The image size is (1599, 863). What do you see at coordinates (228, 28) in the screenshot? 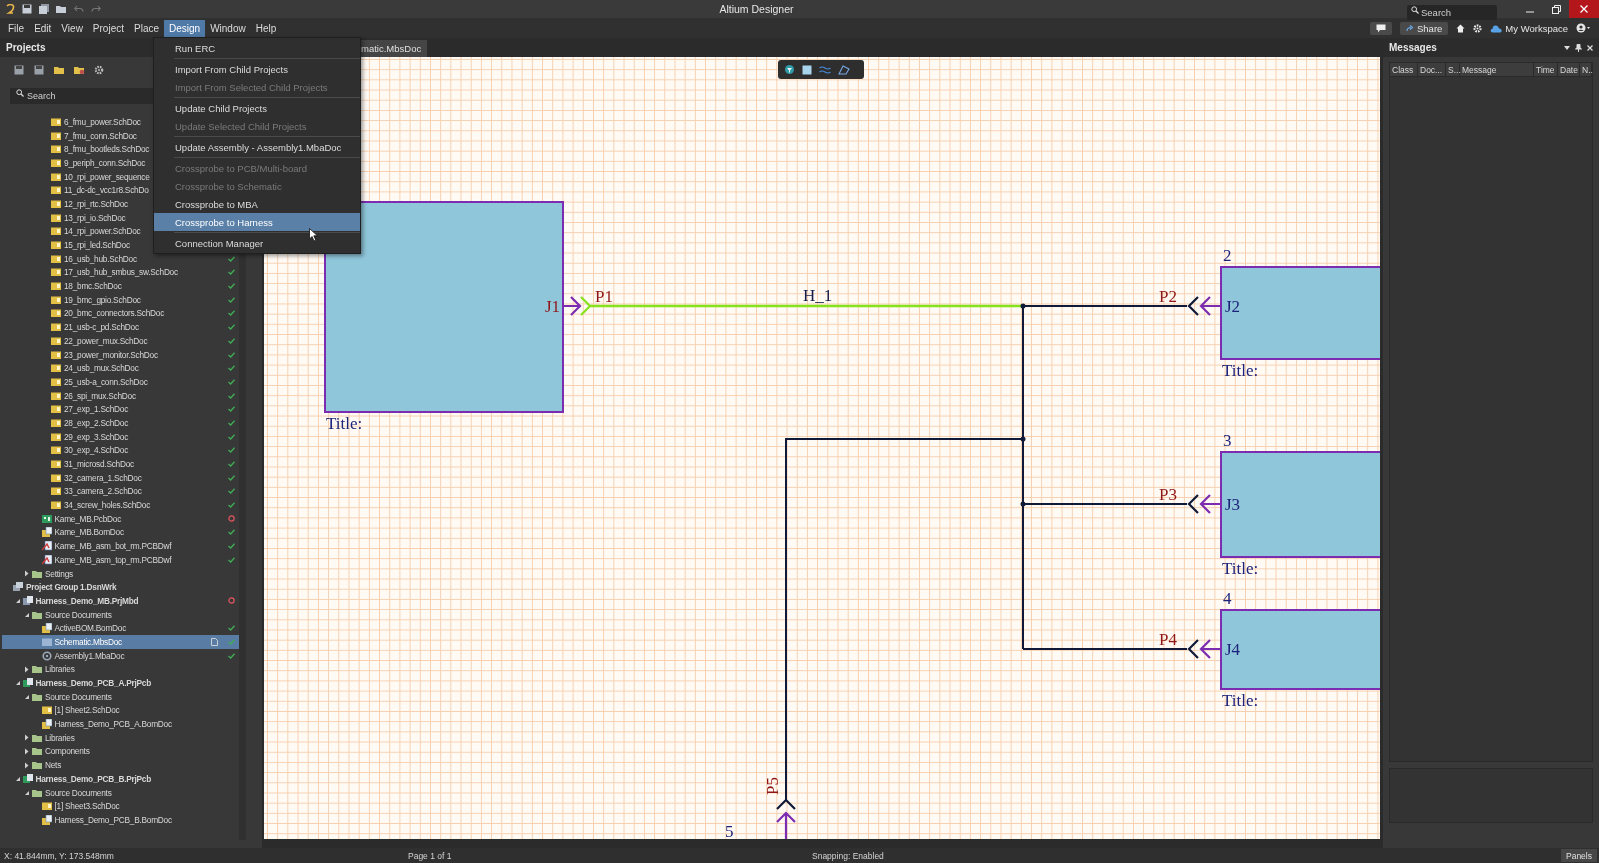
I see `menu-item: Window` at bounding box center [228, 28].